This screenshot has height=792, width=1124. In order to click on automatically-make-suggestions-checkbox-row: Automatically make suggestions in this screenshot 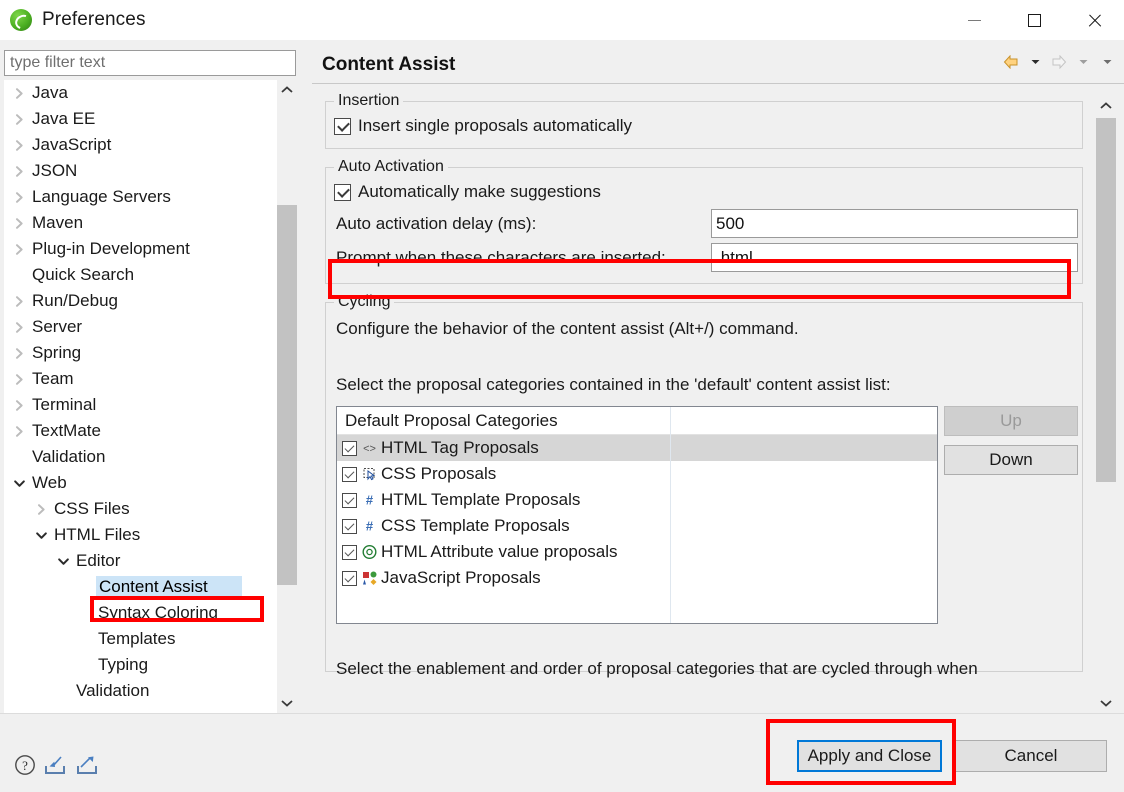, I will do `click(467, 192)`.